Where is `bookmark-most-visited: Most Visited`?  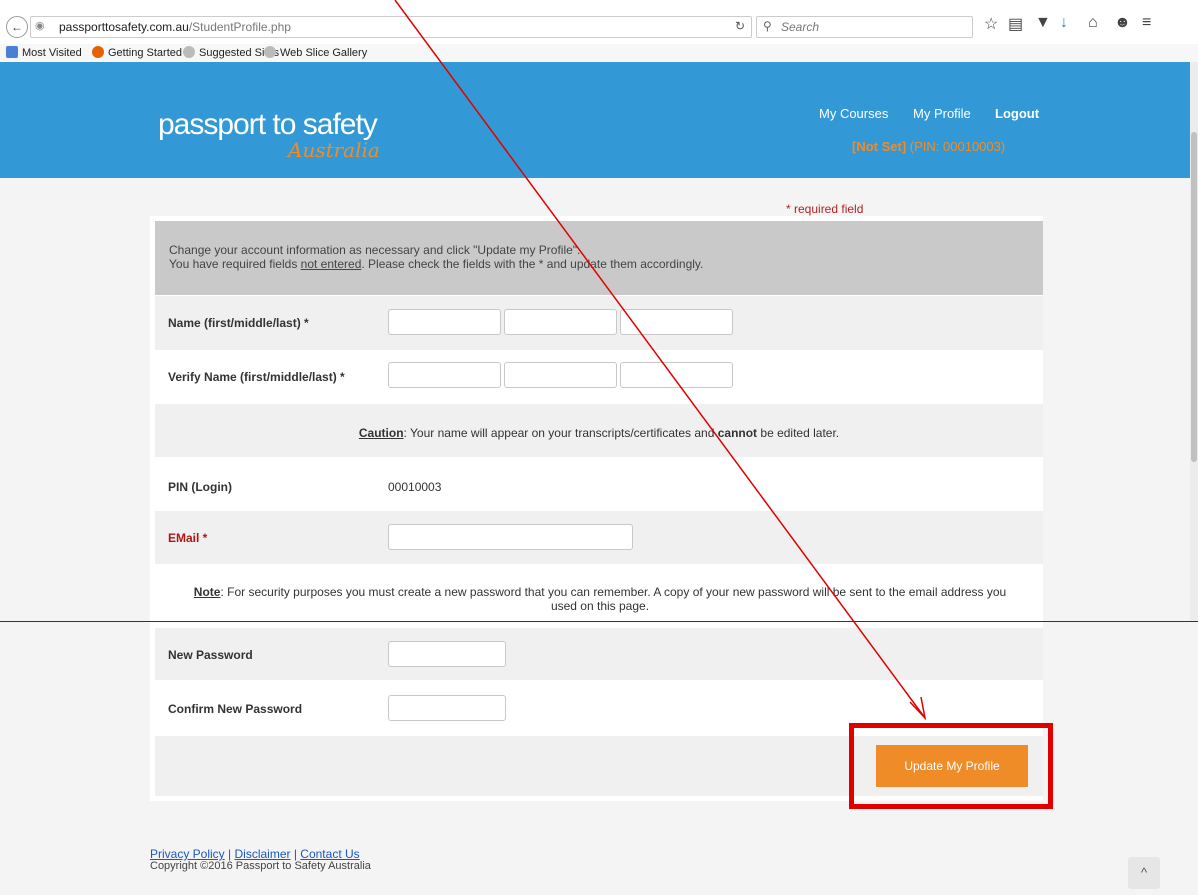
bookmark-most-visited: Most Visited is located at coordinates (44, 52).